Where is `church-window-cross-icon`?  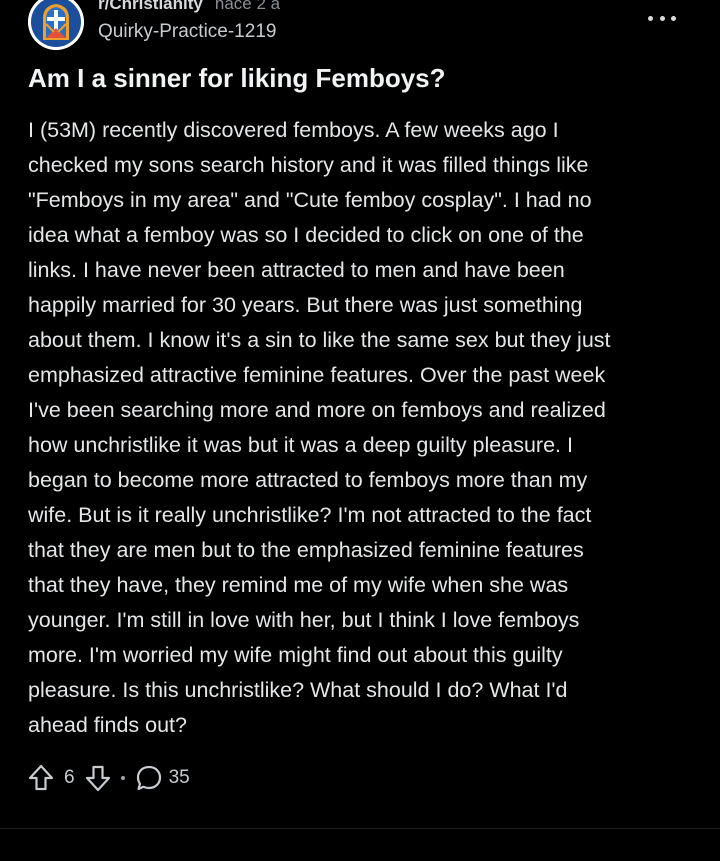
church-window-cross-icon is located at coordinates (56, 25).